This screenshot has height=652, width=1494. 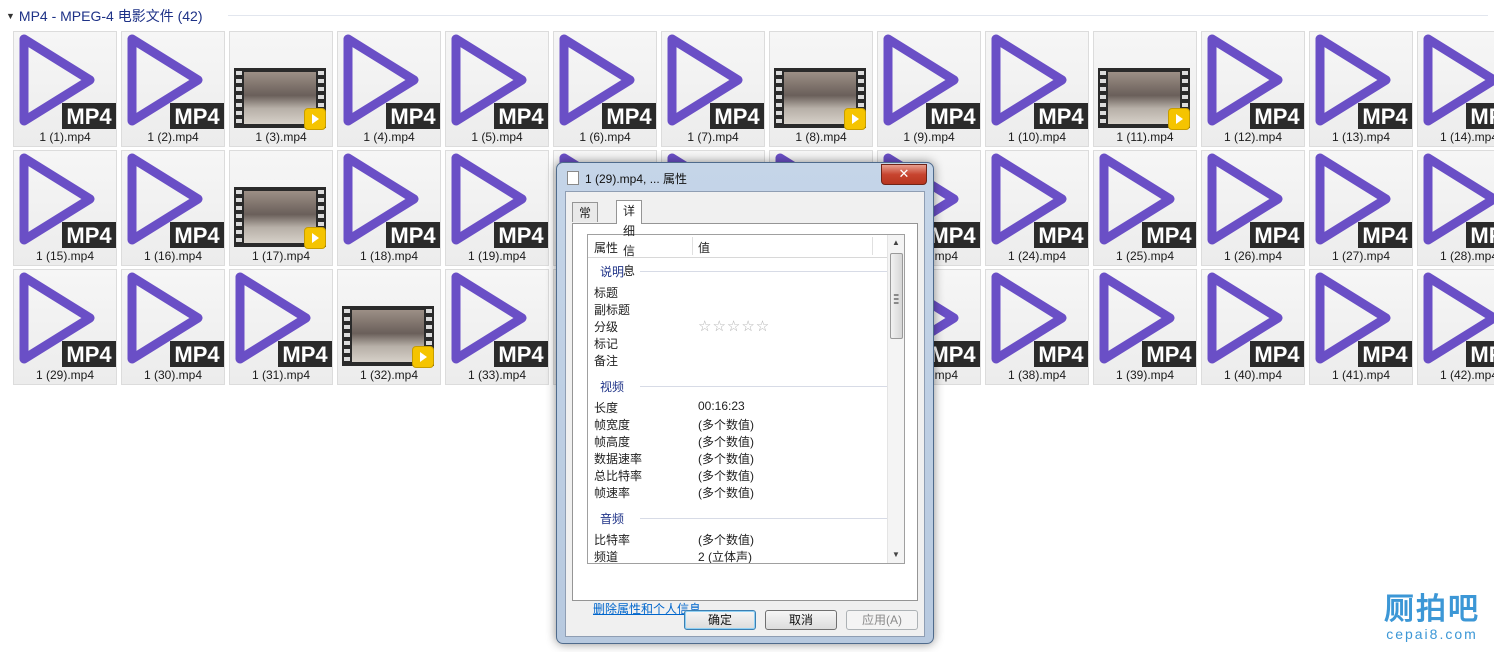 I want to click on property-name: 数据速率, so click(x=618, y=459).